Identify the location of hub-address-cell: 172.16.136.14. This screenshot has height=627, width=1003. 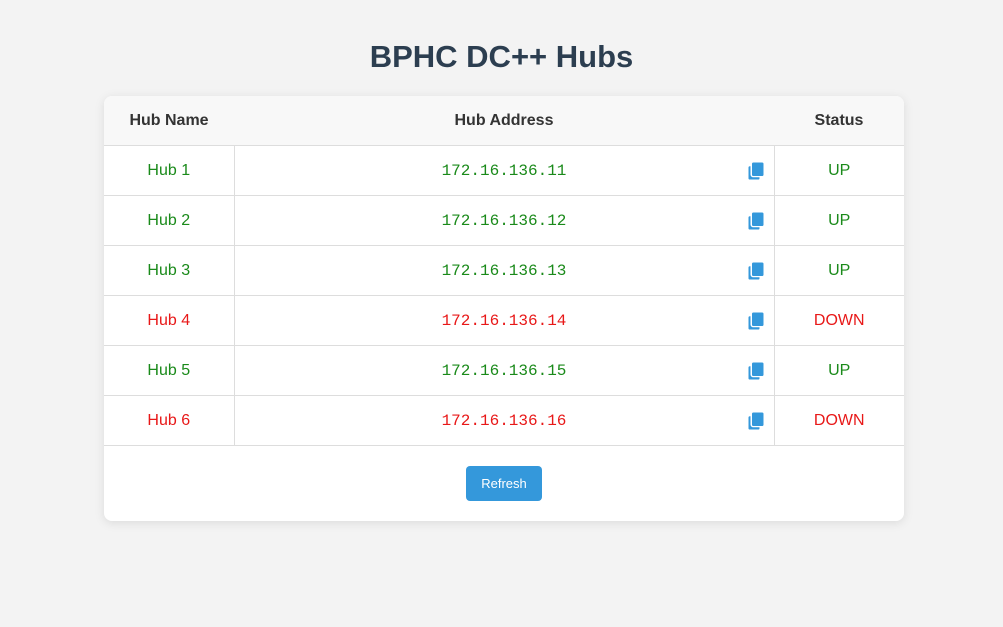
(504, 320).